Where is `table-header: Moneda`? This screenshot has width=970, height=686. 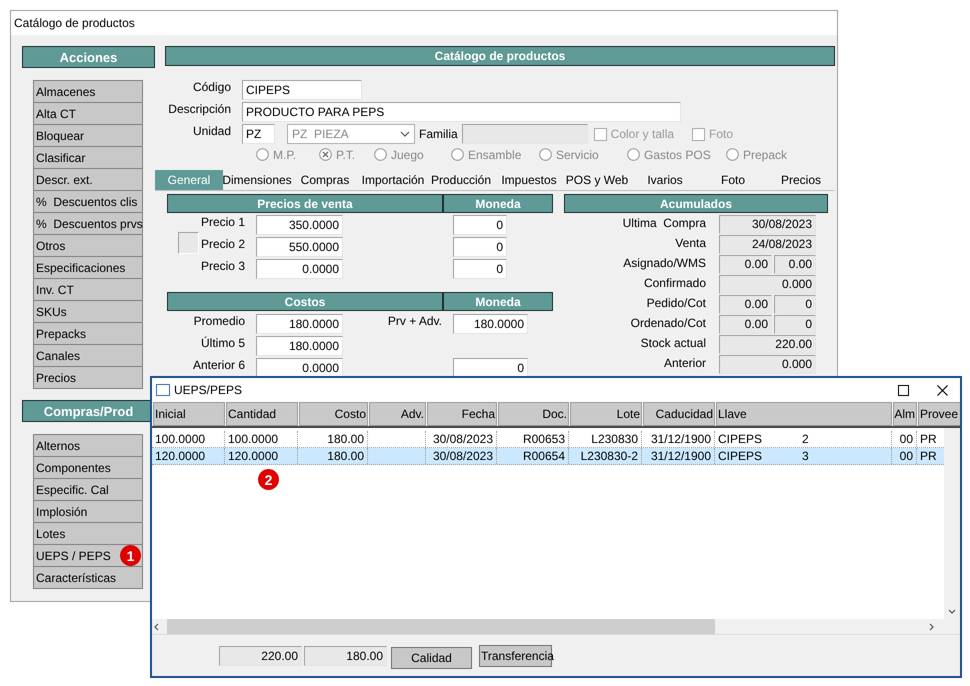 table-header: Moneda is located at coordinates (498, 301).